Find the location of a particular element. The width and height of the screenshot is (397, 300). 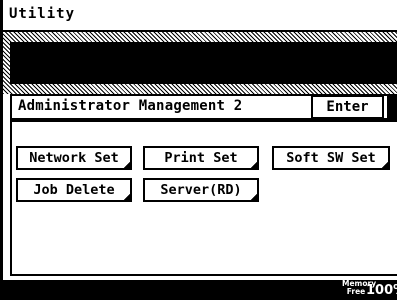

enter-button-label: Enter is located at coordinates (347, 107).